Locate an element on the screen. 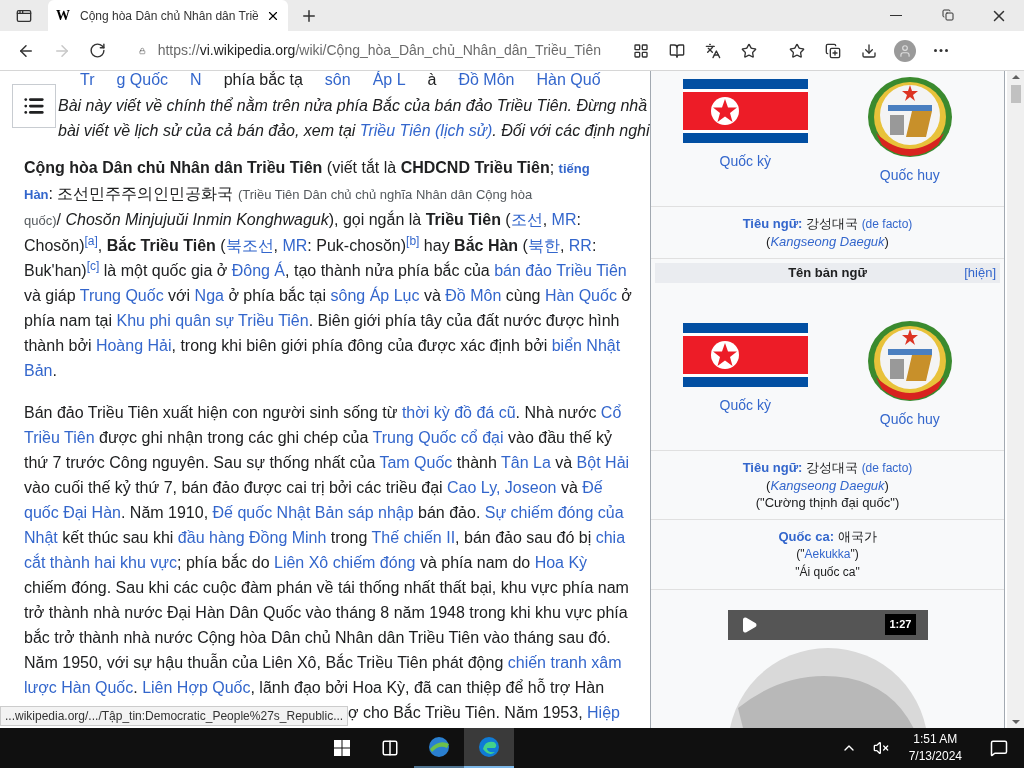 This screenshot has height=768, width=1024. link: Aekukka is located at coordinates (827, 553).